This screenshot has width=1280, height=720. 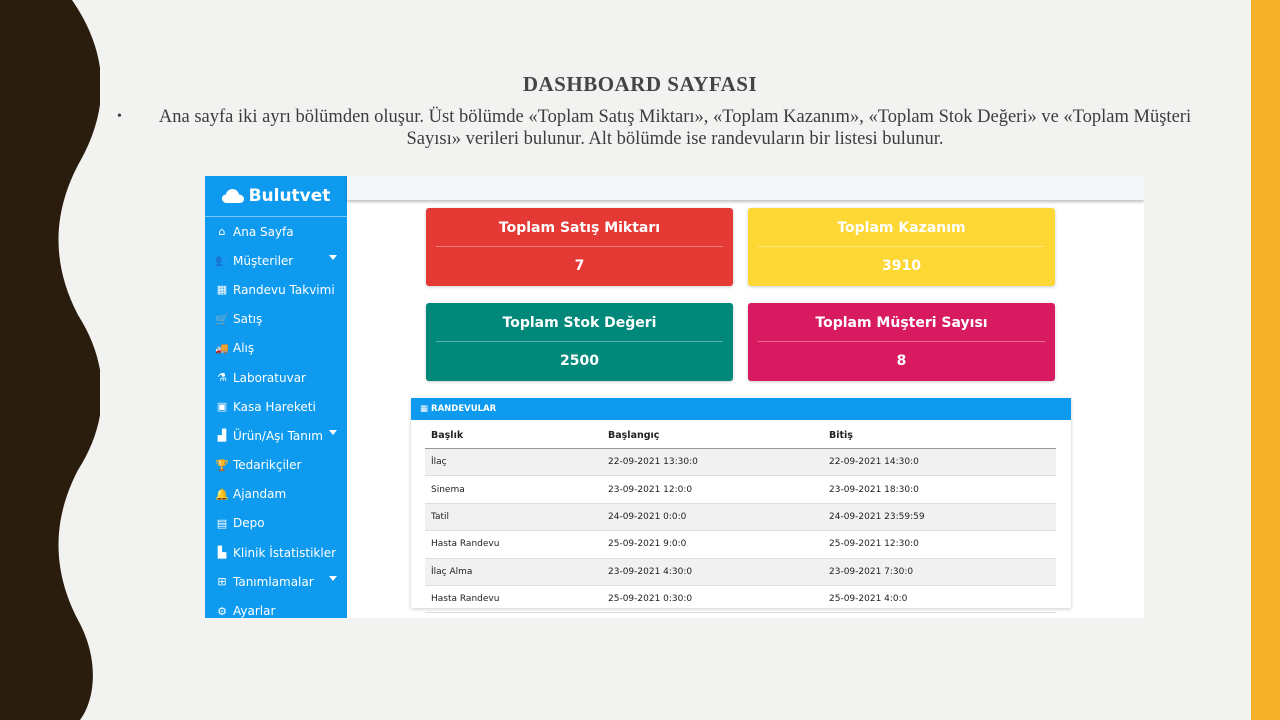 I want to click on table-cell: 25-09-2021 12:30:0, so click(x=939, y=544).